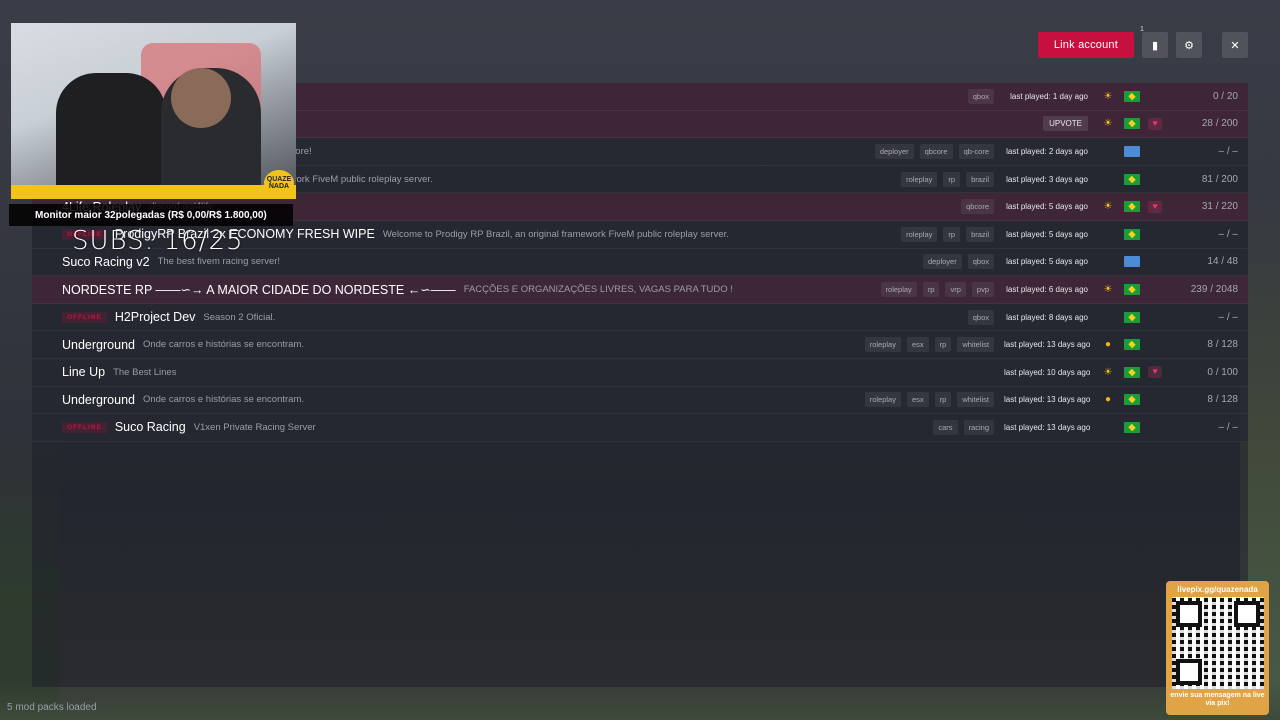  What do you see at coordinates (223, 345) in the screenshot?
I see `server-description: Onde carros e histórias se encontram.` at bounding box center [223, 345].